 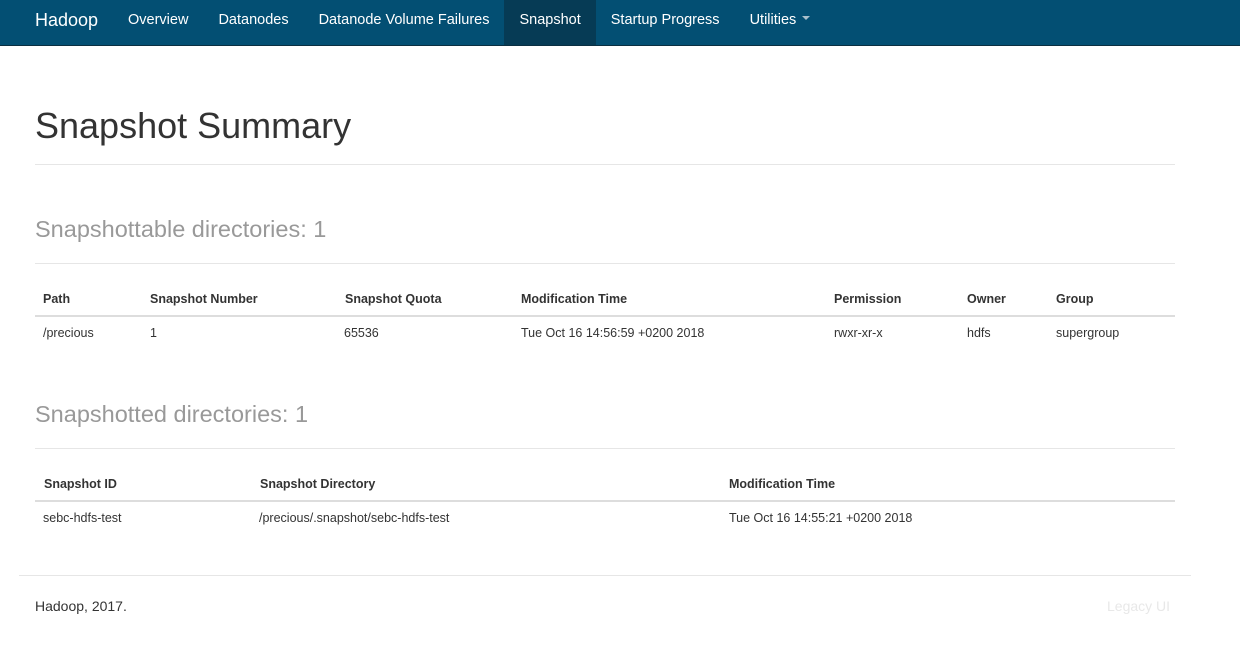 What do you see at coordinates (354, 518) in the screenshot?
I see `cell-snapshot-directory: /precious/.snapshot/sebc-hdfs-test` at bounding box center [354, 518].